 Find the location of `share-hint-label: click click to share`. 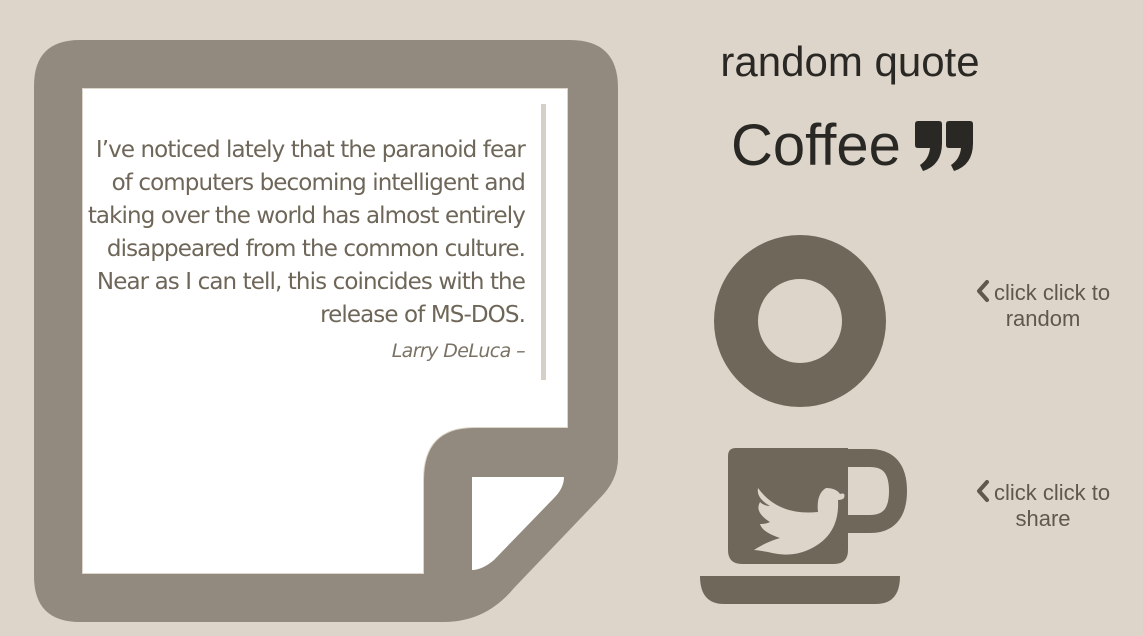

share-hint-label: click click to share is located at coordinates (1052, 505).